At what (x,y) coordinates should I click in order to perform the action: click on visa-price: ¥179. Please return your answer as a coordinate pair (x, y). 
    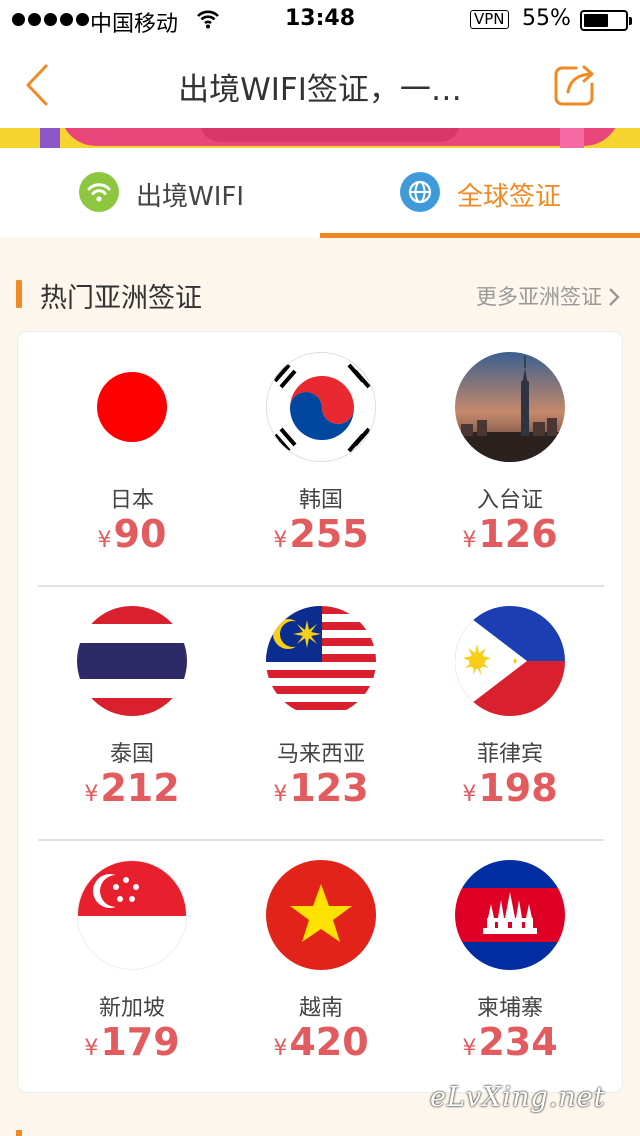
    Looking at the image, I should click on (132, 1042).